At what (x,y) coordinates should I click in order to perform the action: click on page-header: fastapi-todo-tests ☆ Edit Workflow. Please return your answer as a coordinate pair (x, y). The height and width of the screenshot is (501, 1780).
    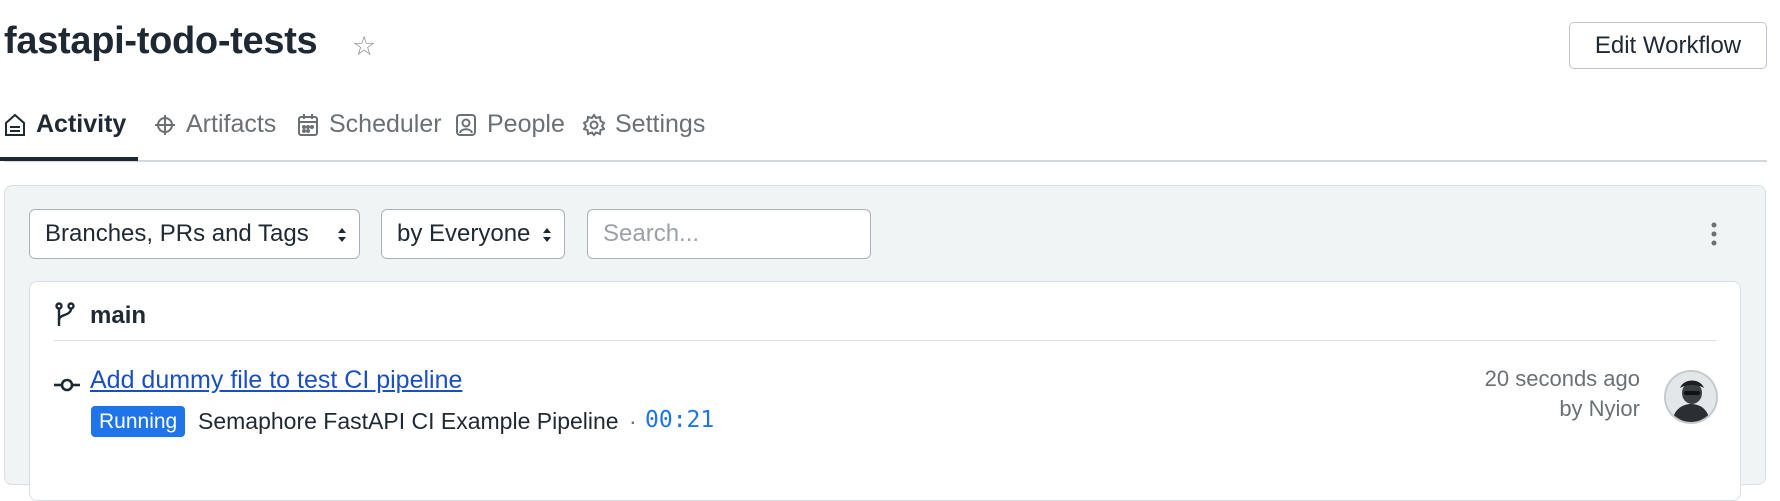
    Looking at the image, I should click on (892, 44).